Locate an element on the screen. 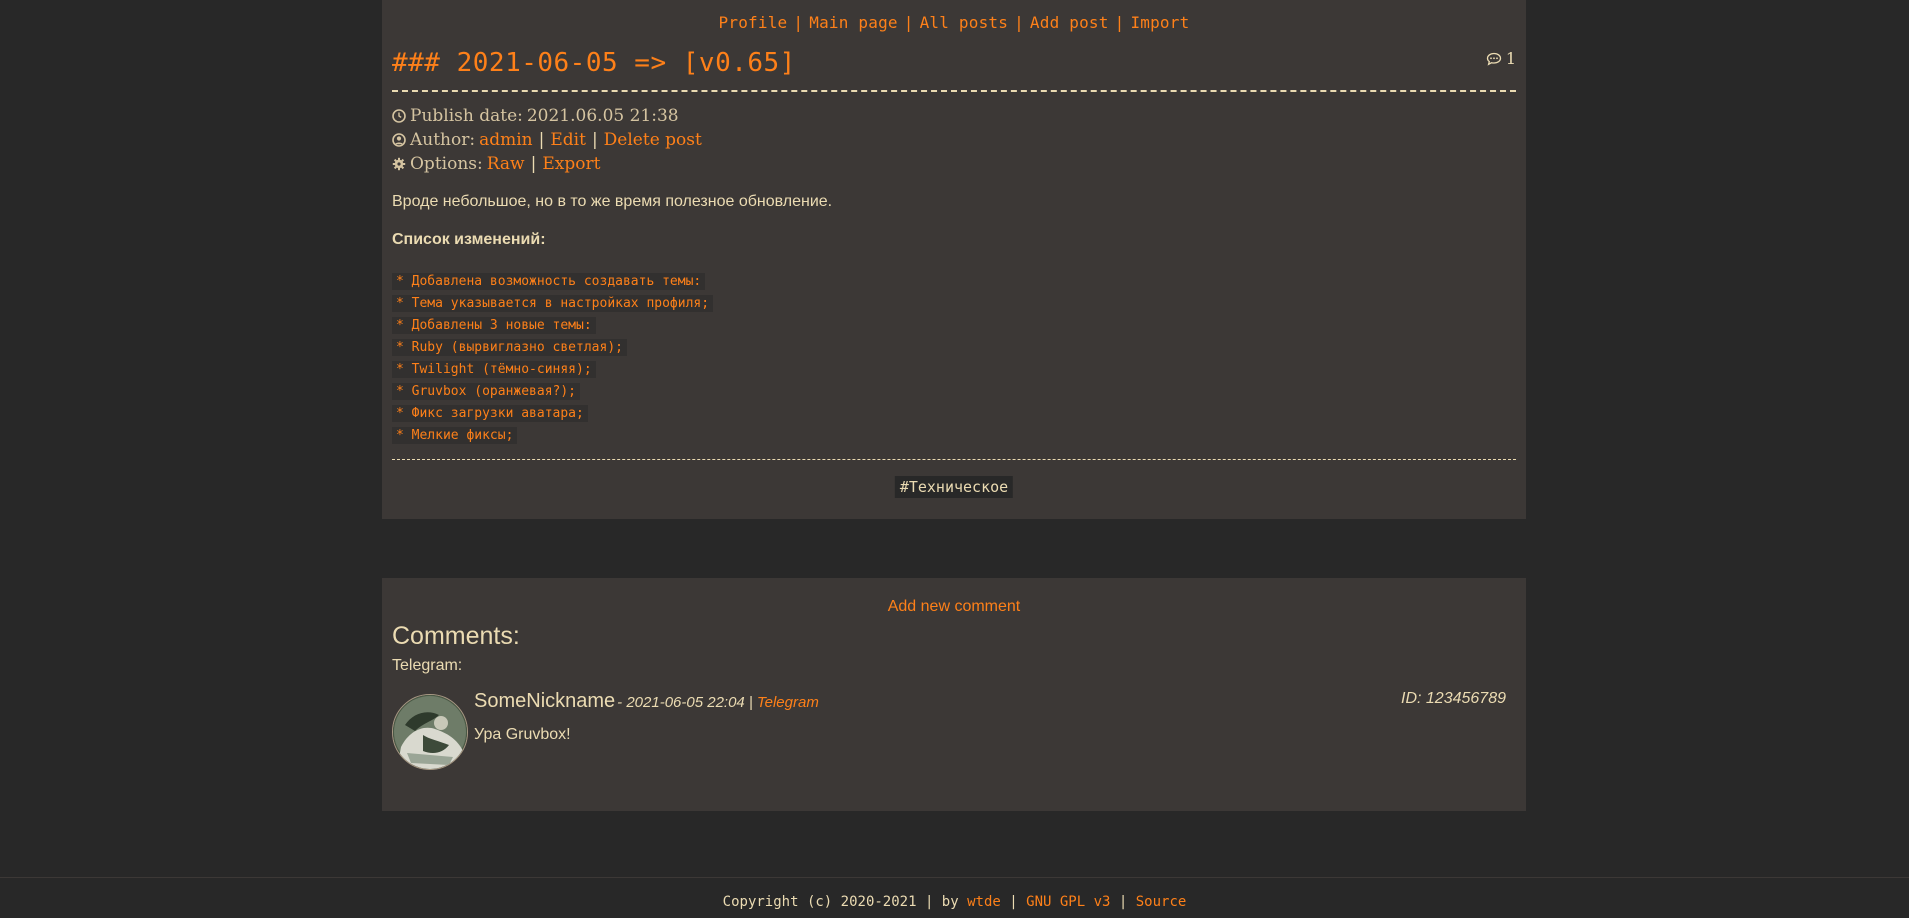 This screenshot has height=918, width=1909. nav-main-page-link: Main page is located at coordinates (853, 22).